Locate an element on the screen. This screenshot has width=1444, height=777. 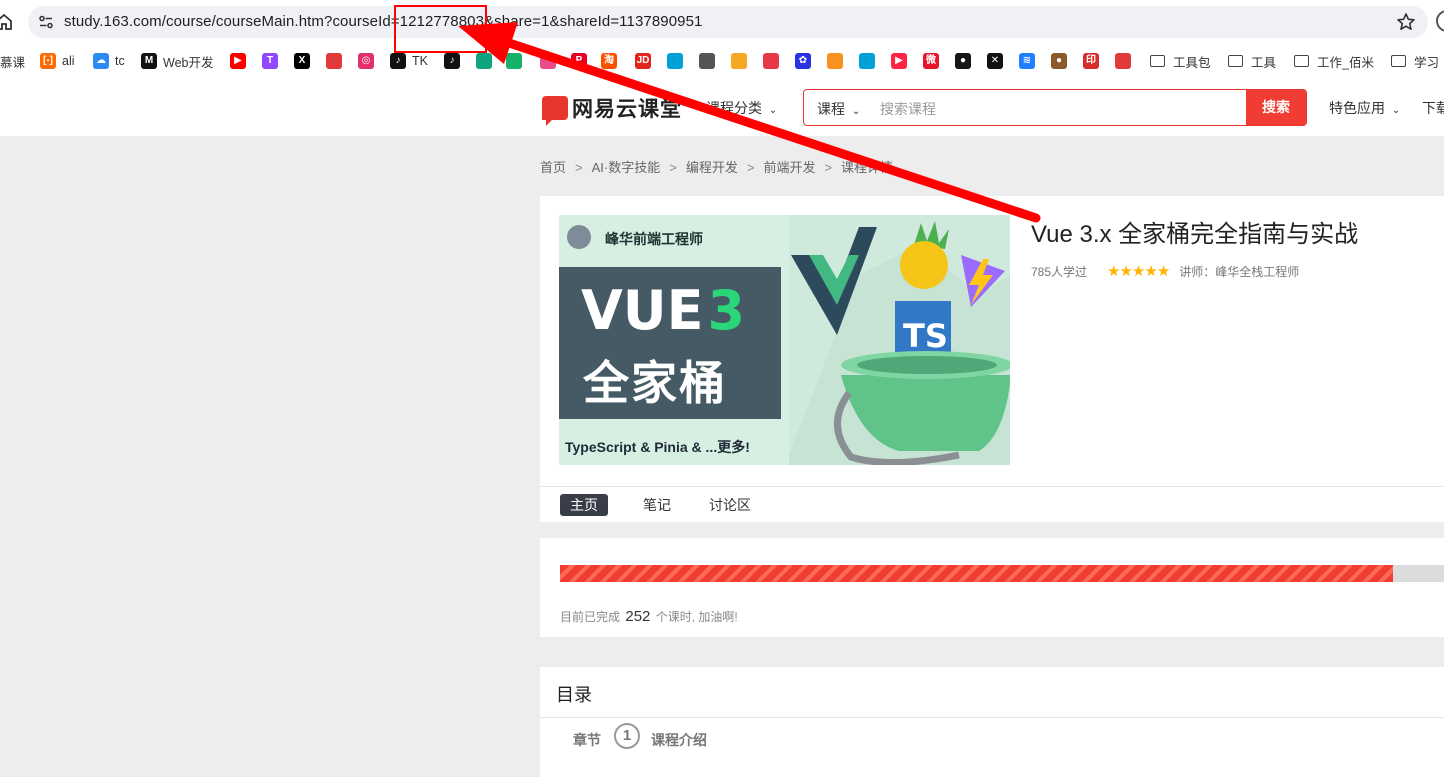
github-icon: ● is located at coordinates (963, 61).